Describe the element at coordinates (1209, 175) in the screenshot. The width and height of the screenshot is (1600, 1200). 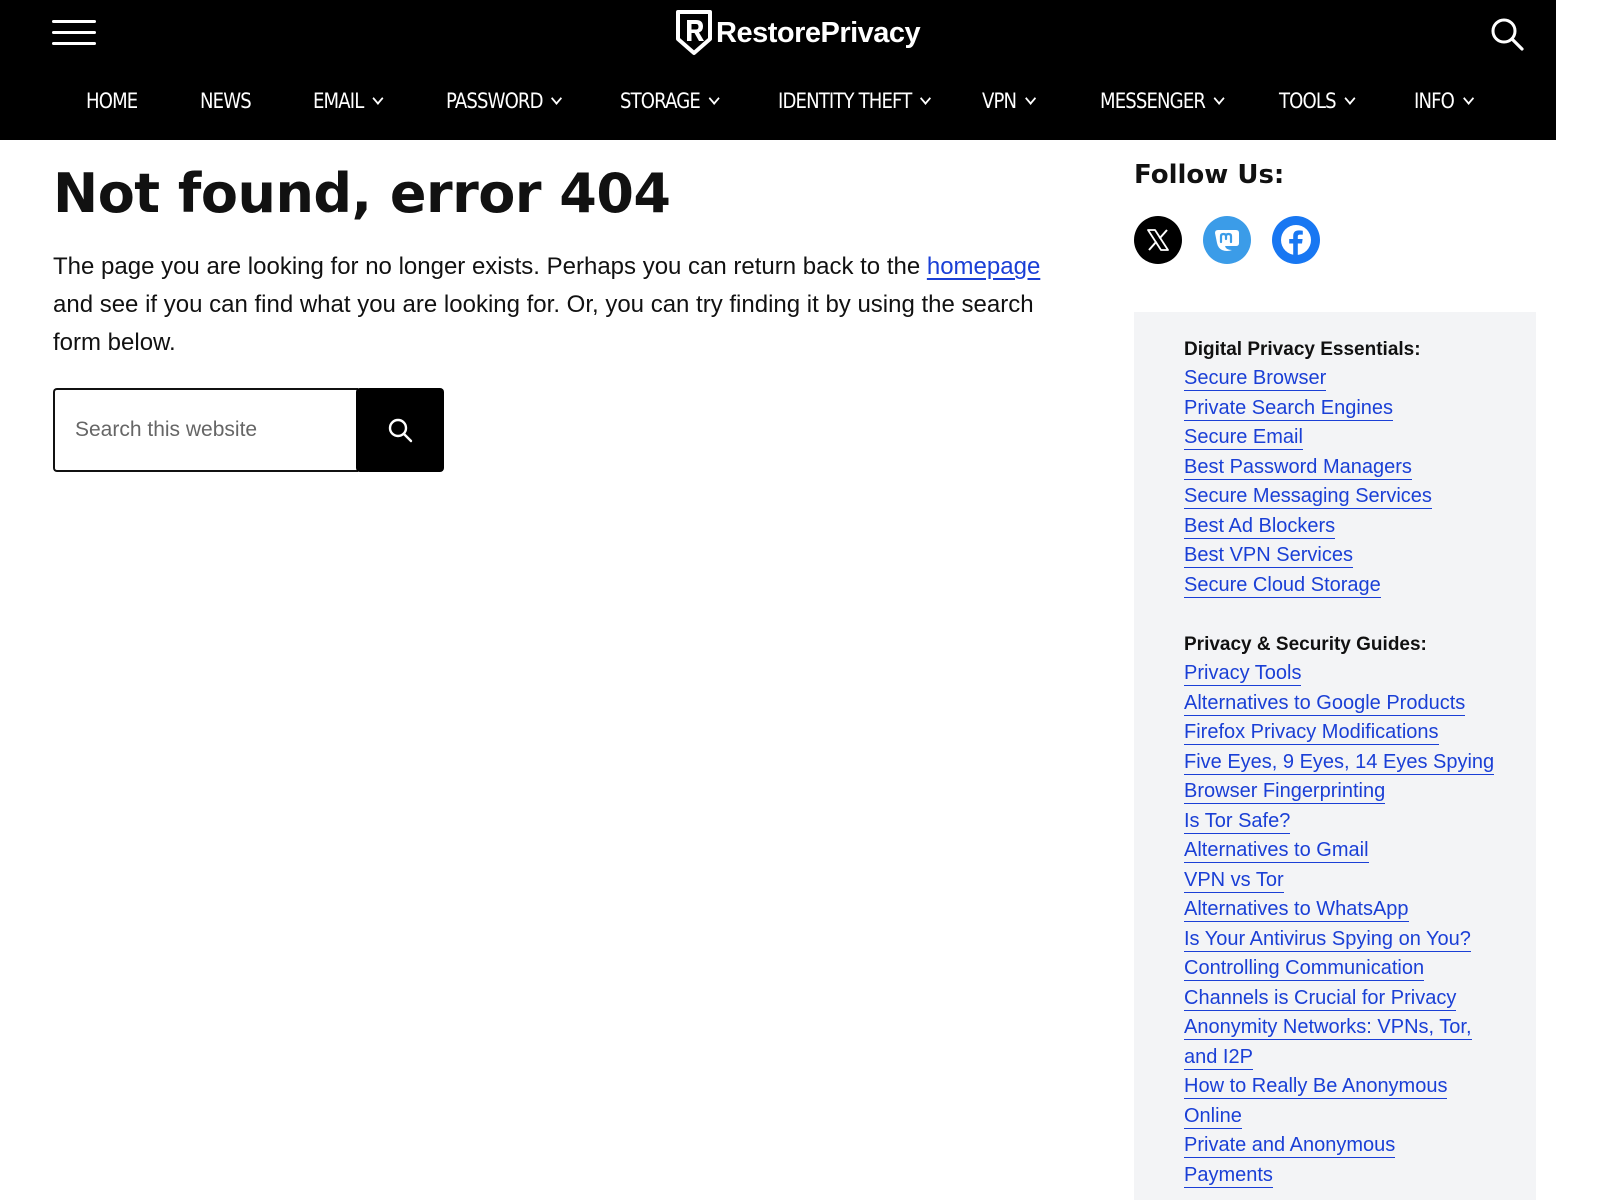
I see `follow-us-heading: Follow Us:` at that location.